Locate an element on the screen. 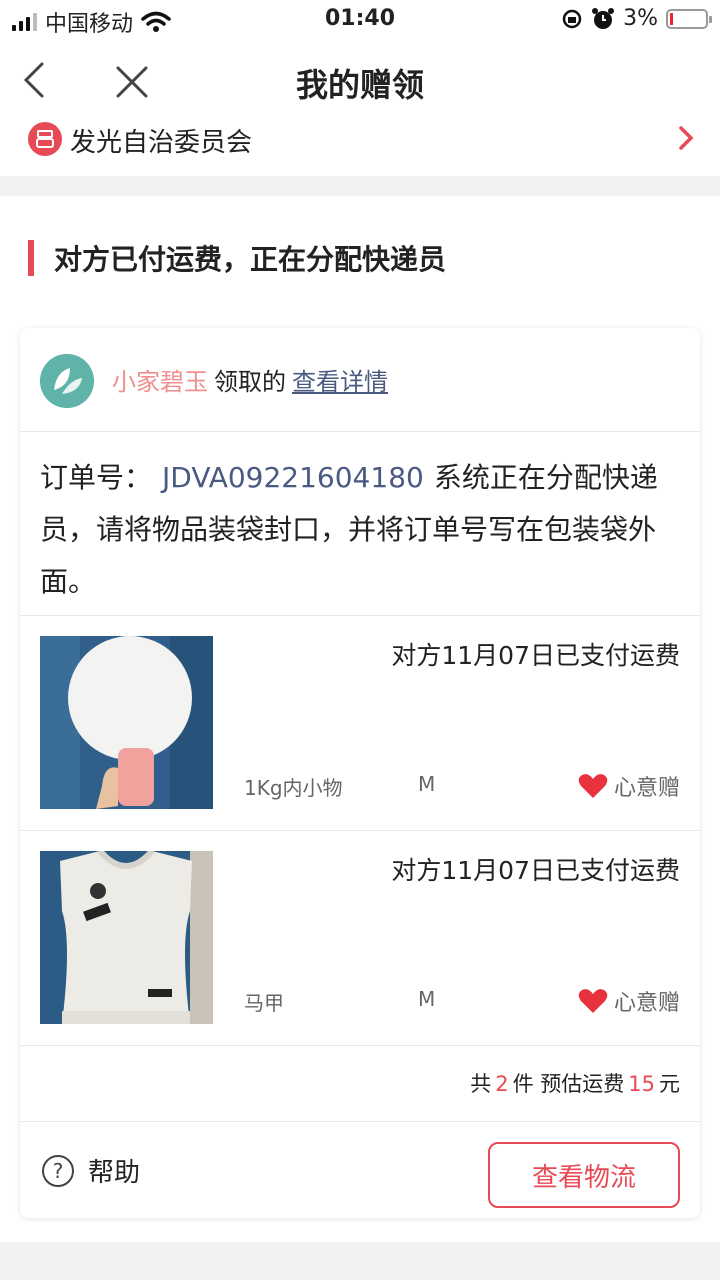 This screenshot has height=1280, width=720. summary-text: 共2件 预估运费 15 元 is located at coordinates (575, 1083).